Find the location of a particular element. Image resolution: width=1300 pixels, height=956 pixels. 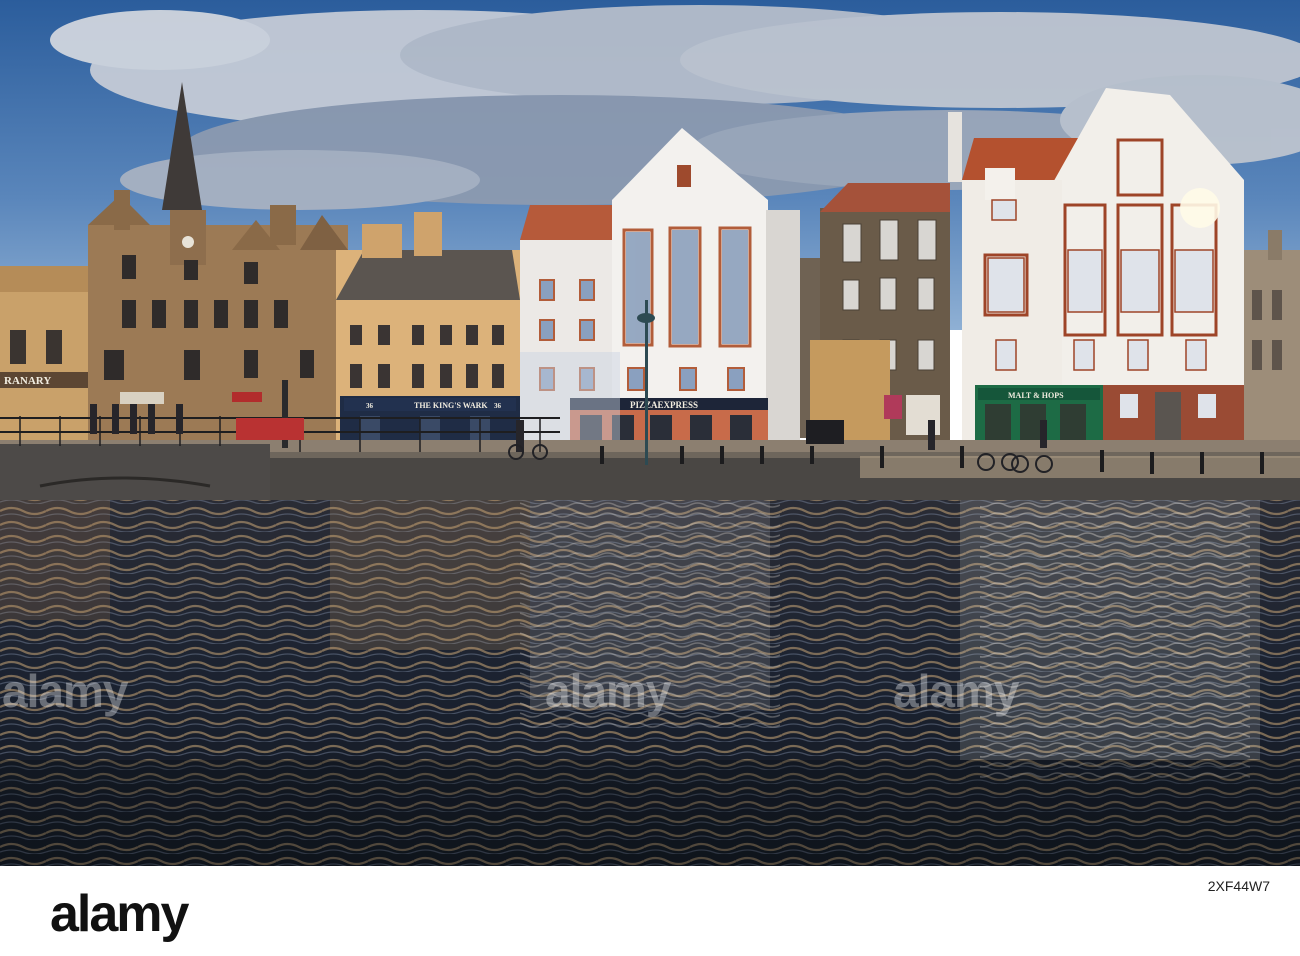

granary-sign: RANARY is located at coordinates (27, 381).